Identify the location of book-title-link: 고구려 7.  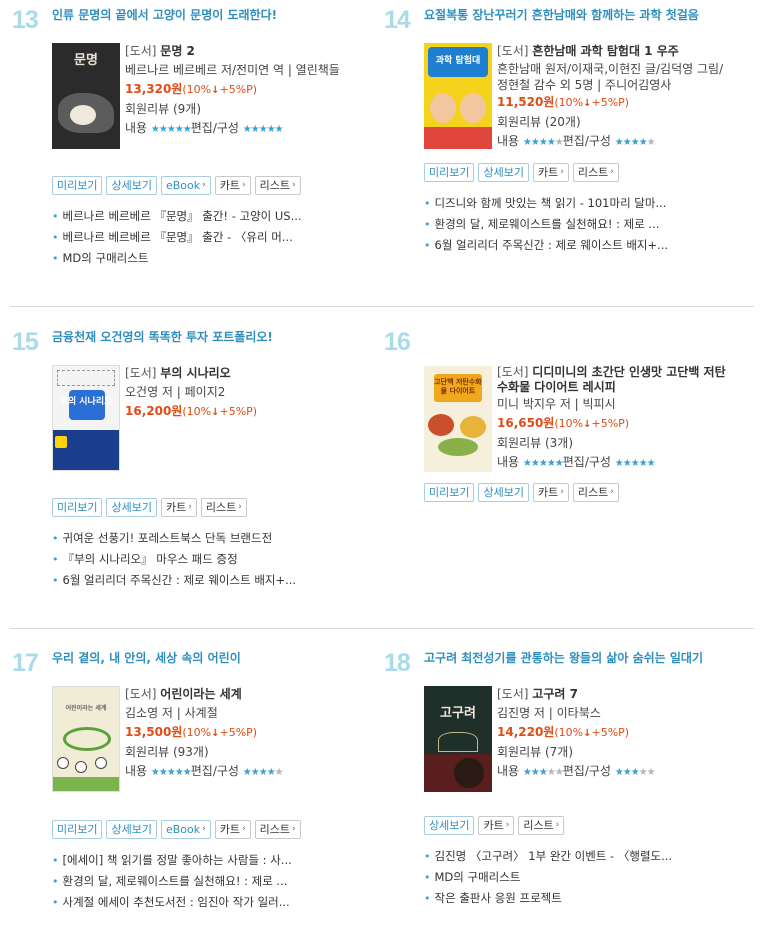
(555, 694).